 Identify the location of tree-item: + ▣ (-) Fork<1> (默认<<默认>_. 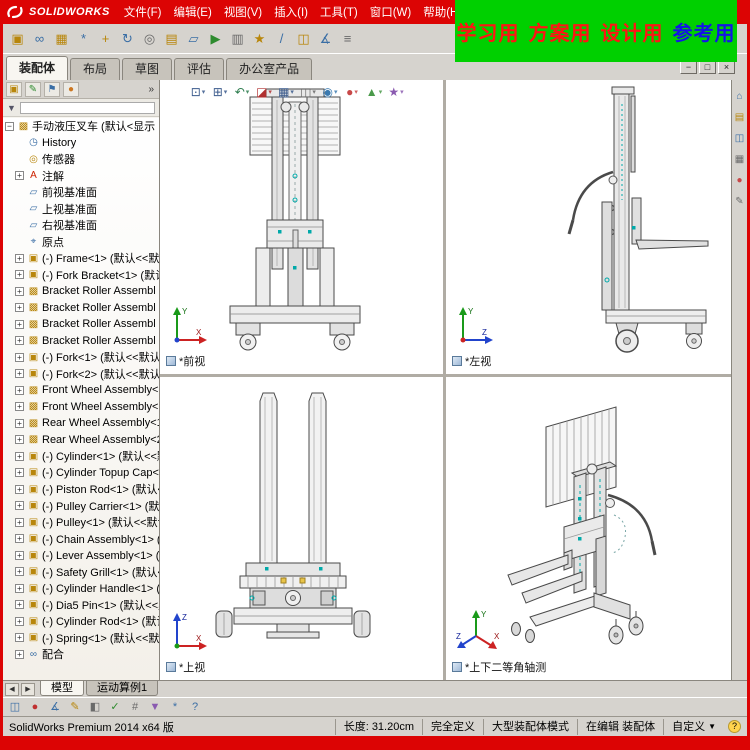
(81, 357).